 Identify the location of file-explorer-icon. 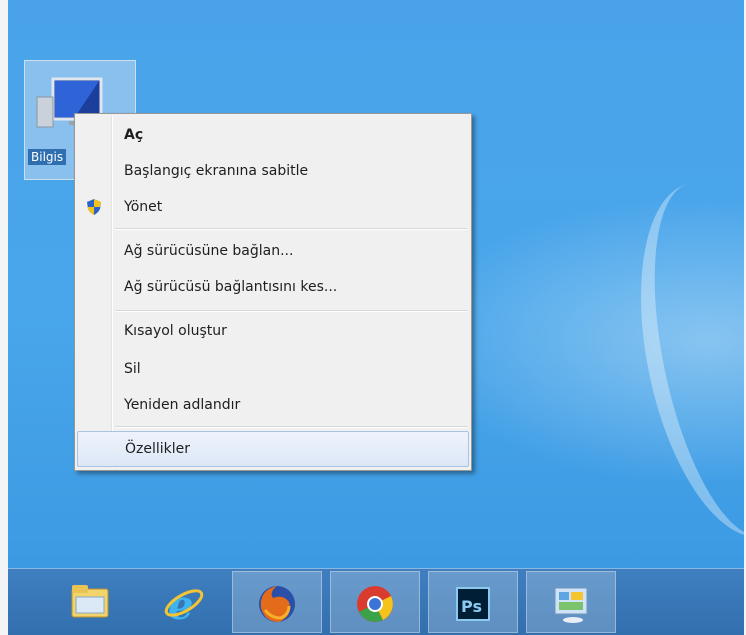
(90, 601).